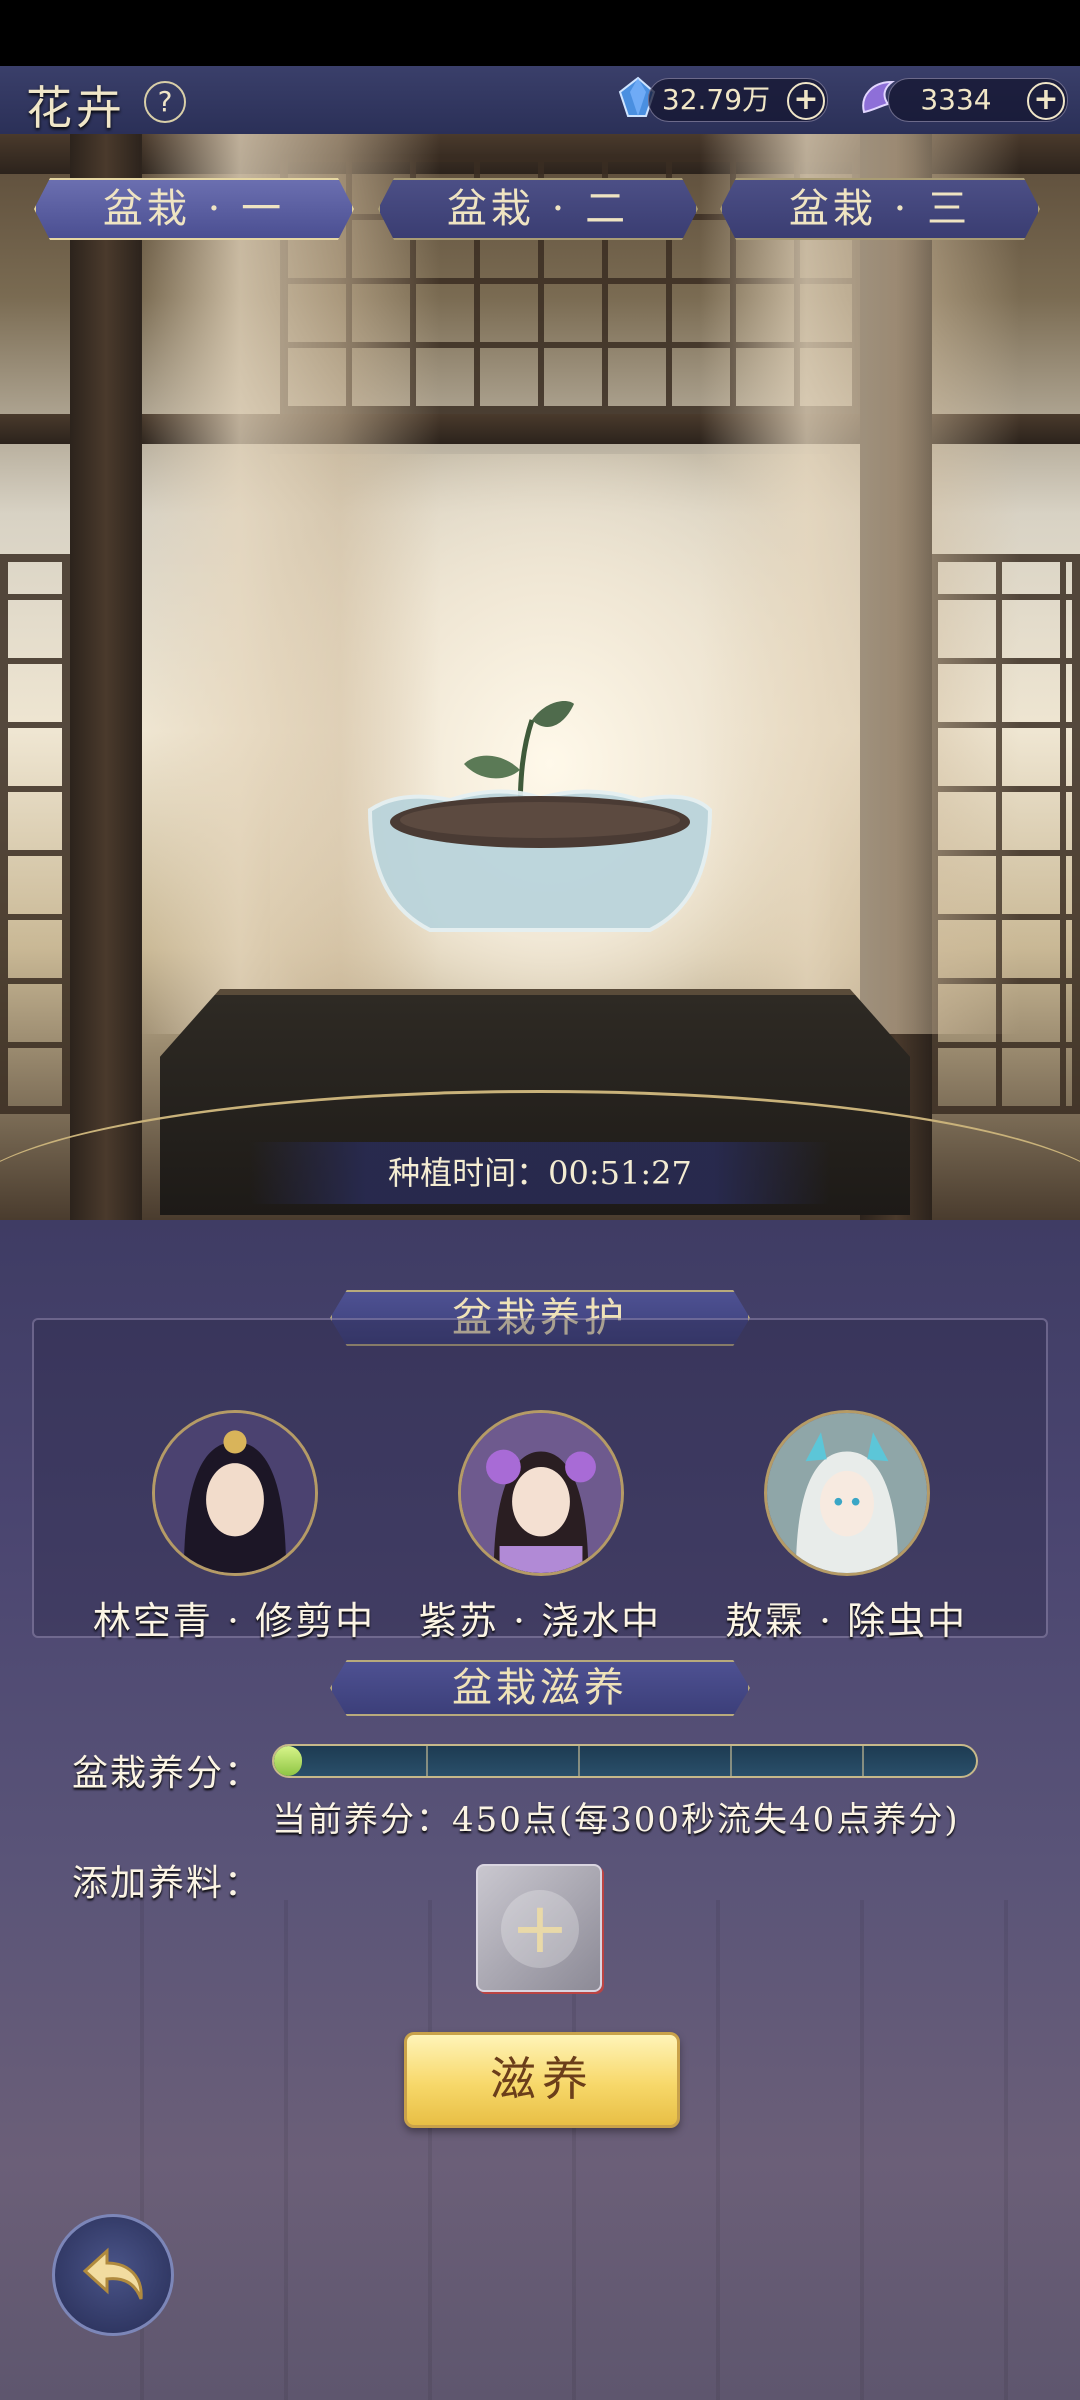 This screenshot has width=1080, height=2400. I want to click on nourish-section-title: 盆栽滋养, so click(540, 1688).